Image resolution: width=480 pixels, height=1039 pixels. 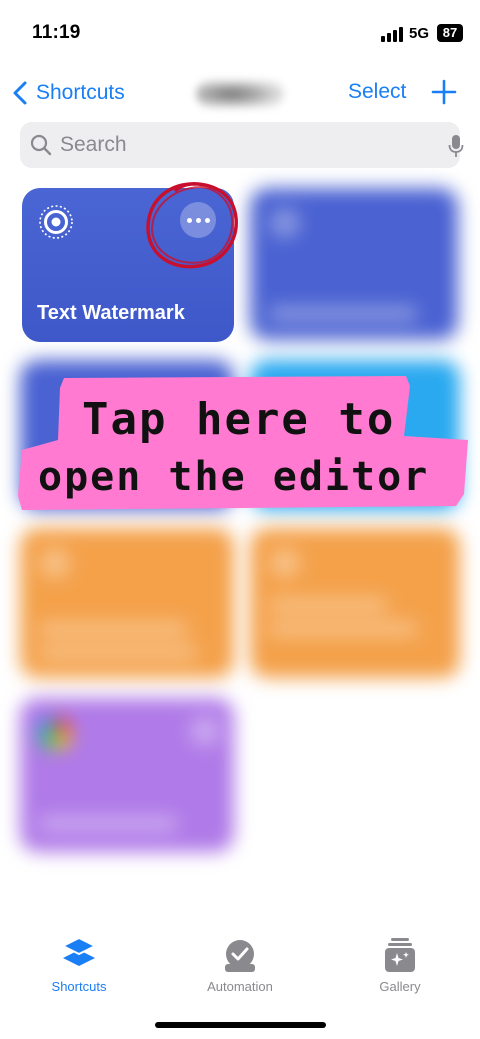 I want to click on tab-label: Automation, so click(x=240, y=986).